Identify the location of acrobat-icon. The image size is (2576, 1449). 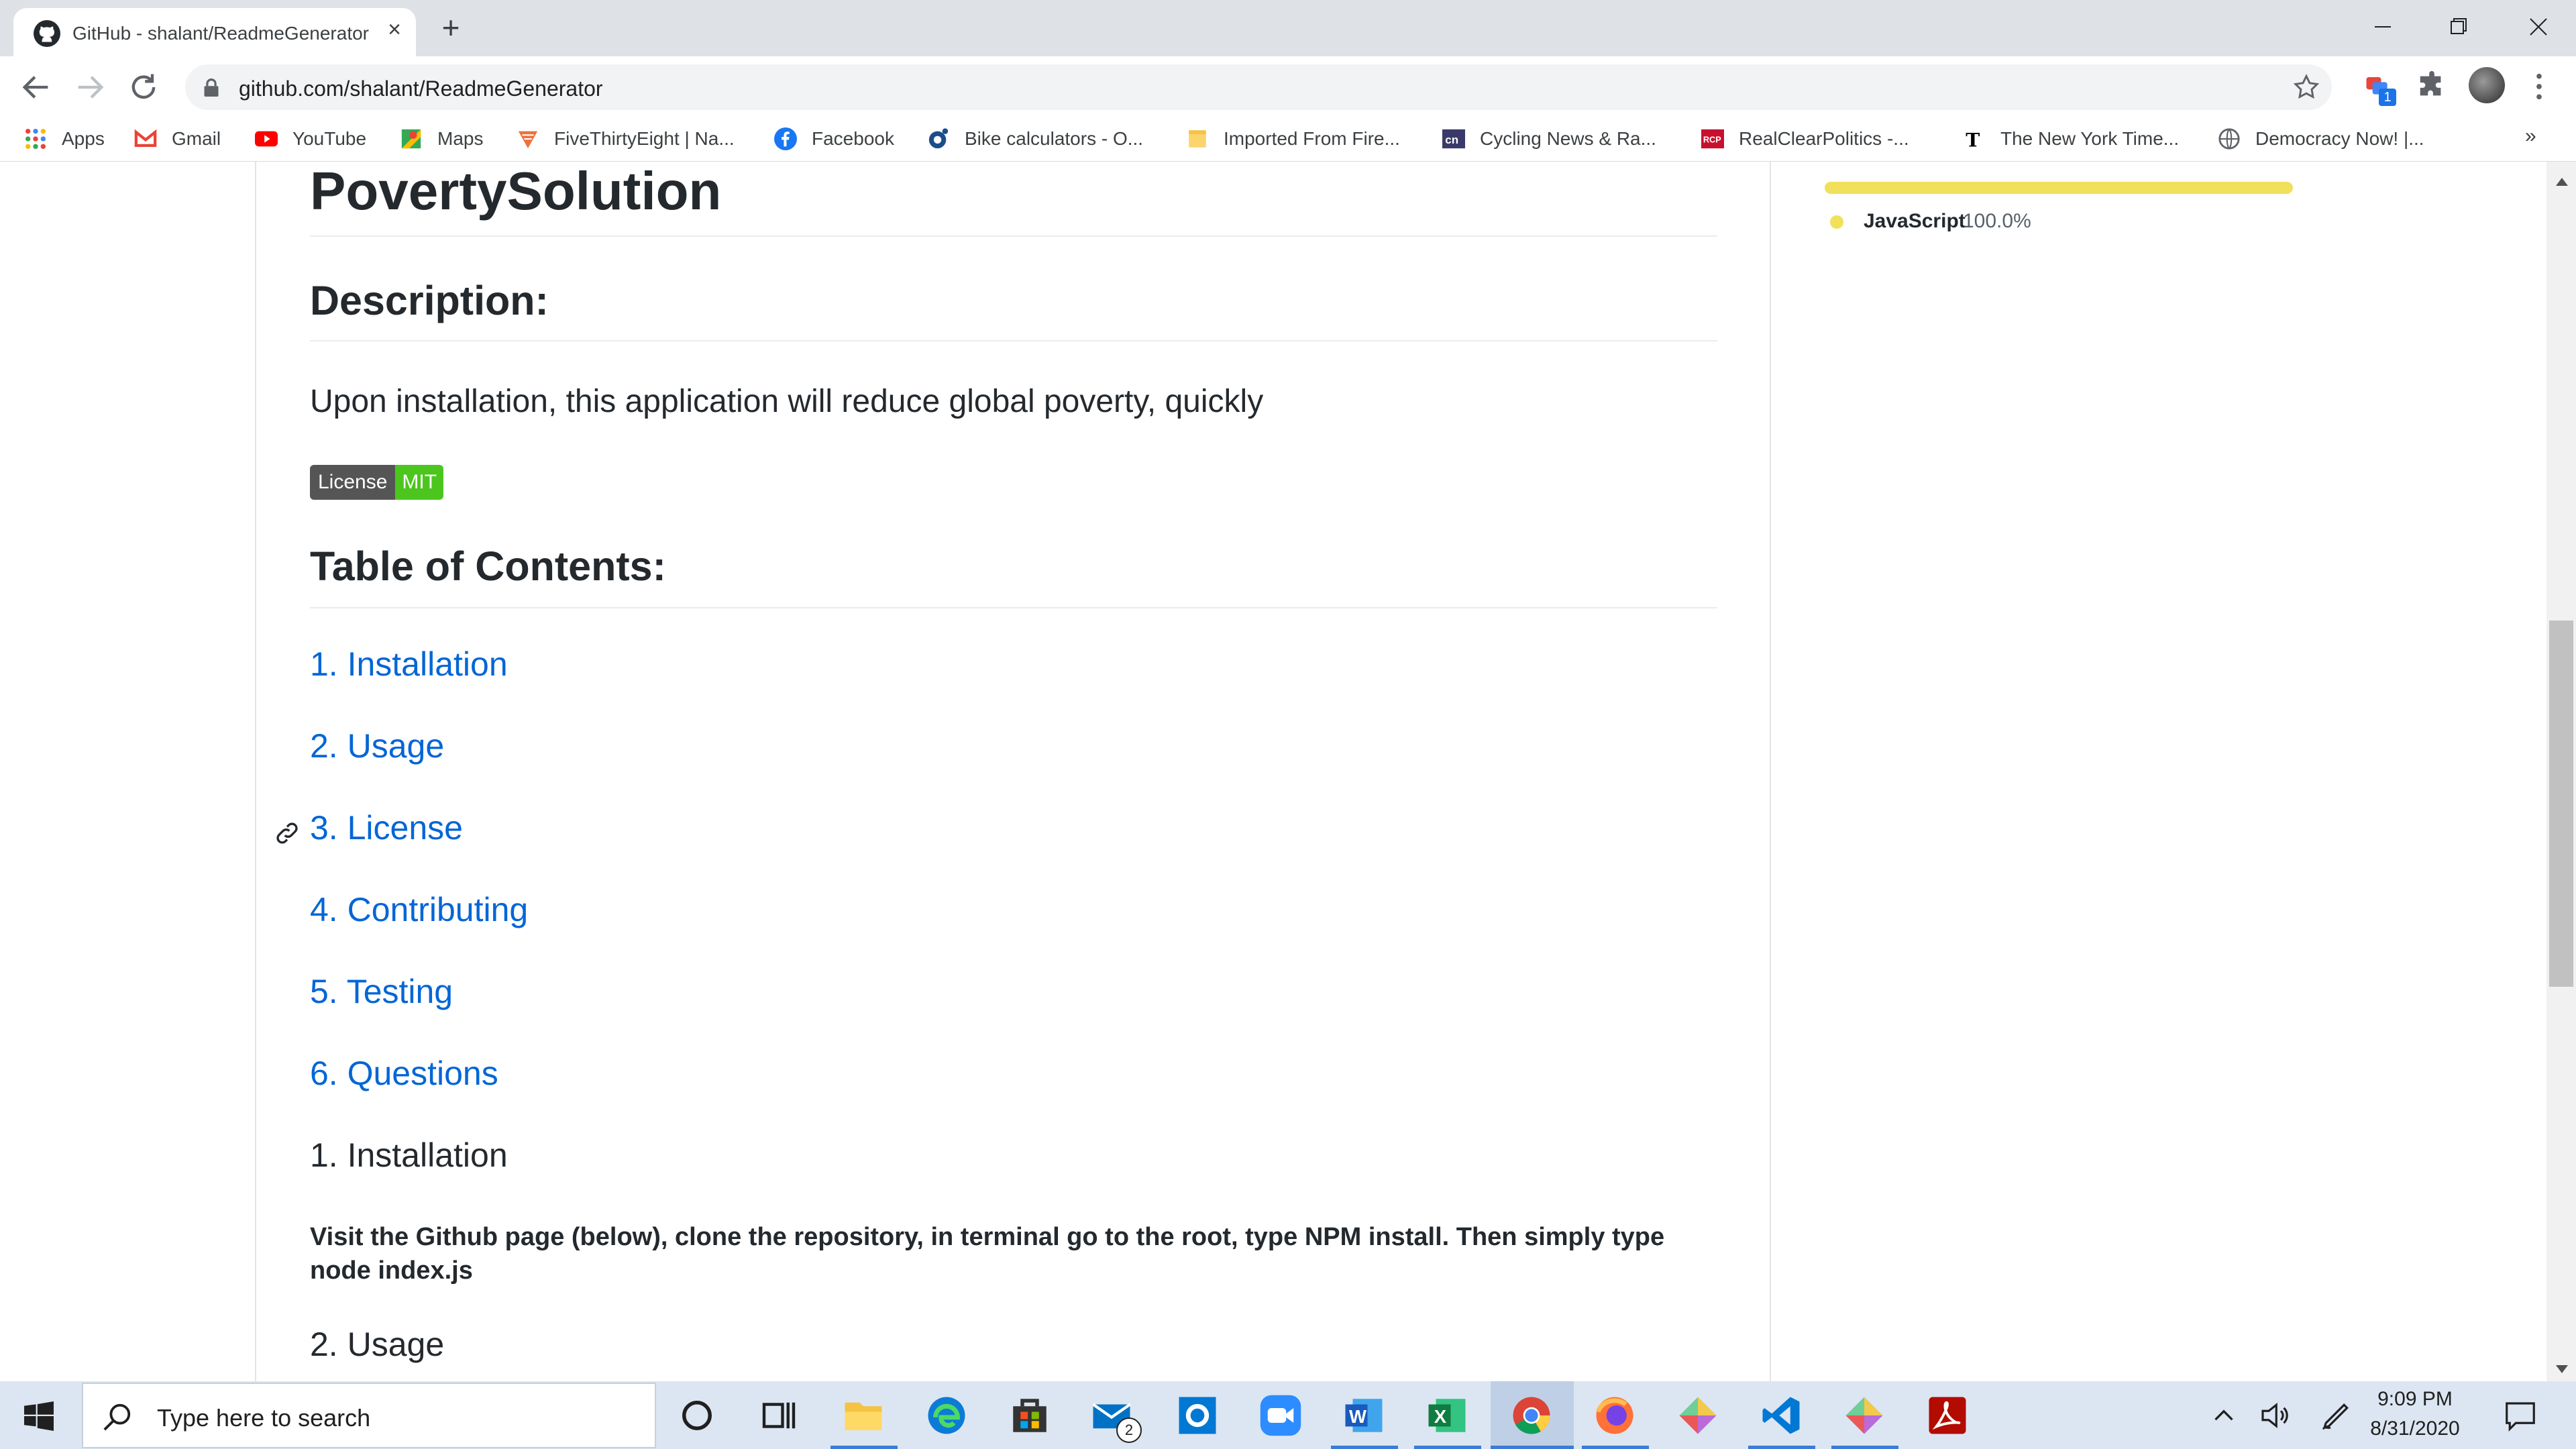
(1947, 1415).